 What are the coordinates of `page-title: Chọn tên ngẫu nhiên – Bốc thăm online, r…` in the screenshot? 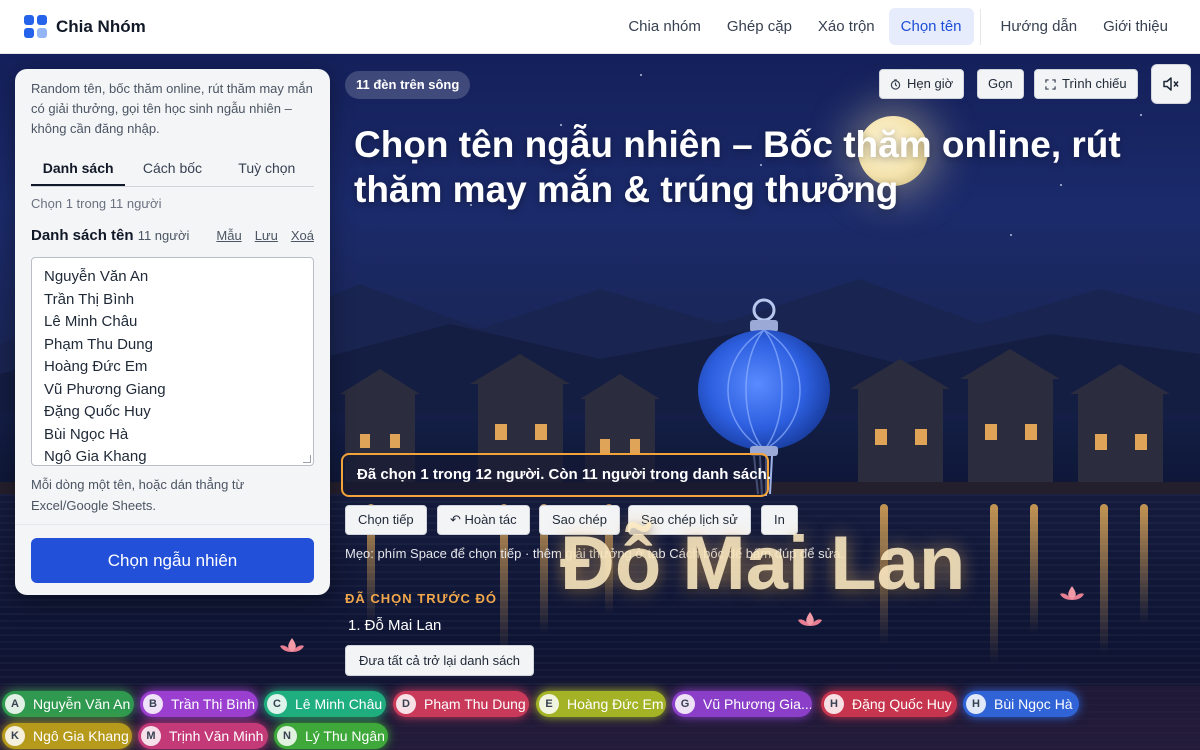 It's located at (737, 167).